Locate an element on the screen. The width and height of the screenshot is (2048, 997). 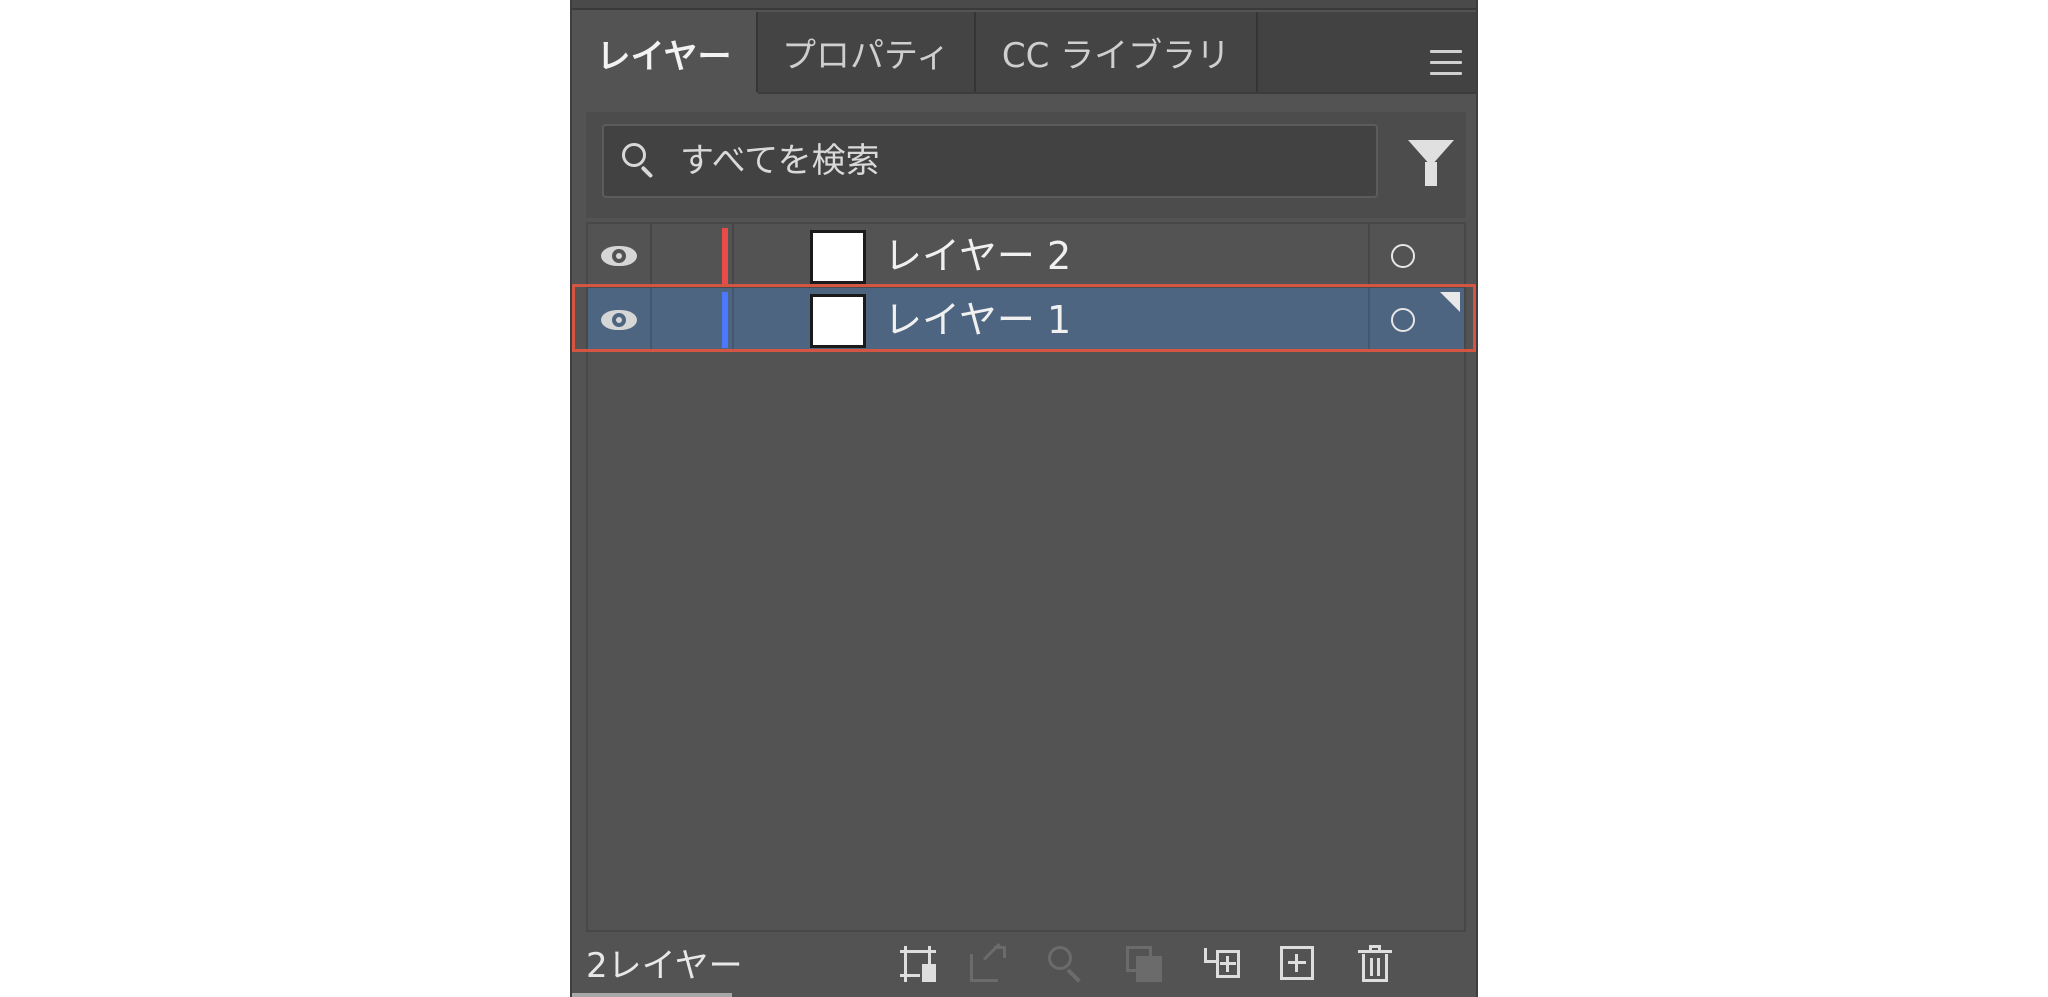
search-row is located at coordinates (1026, 165).